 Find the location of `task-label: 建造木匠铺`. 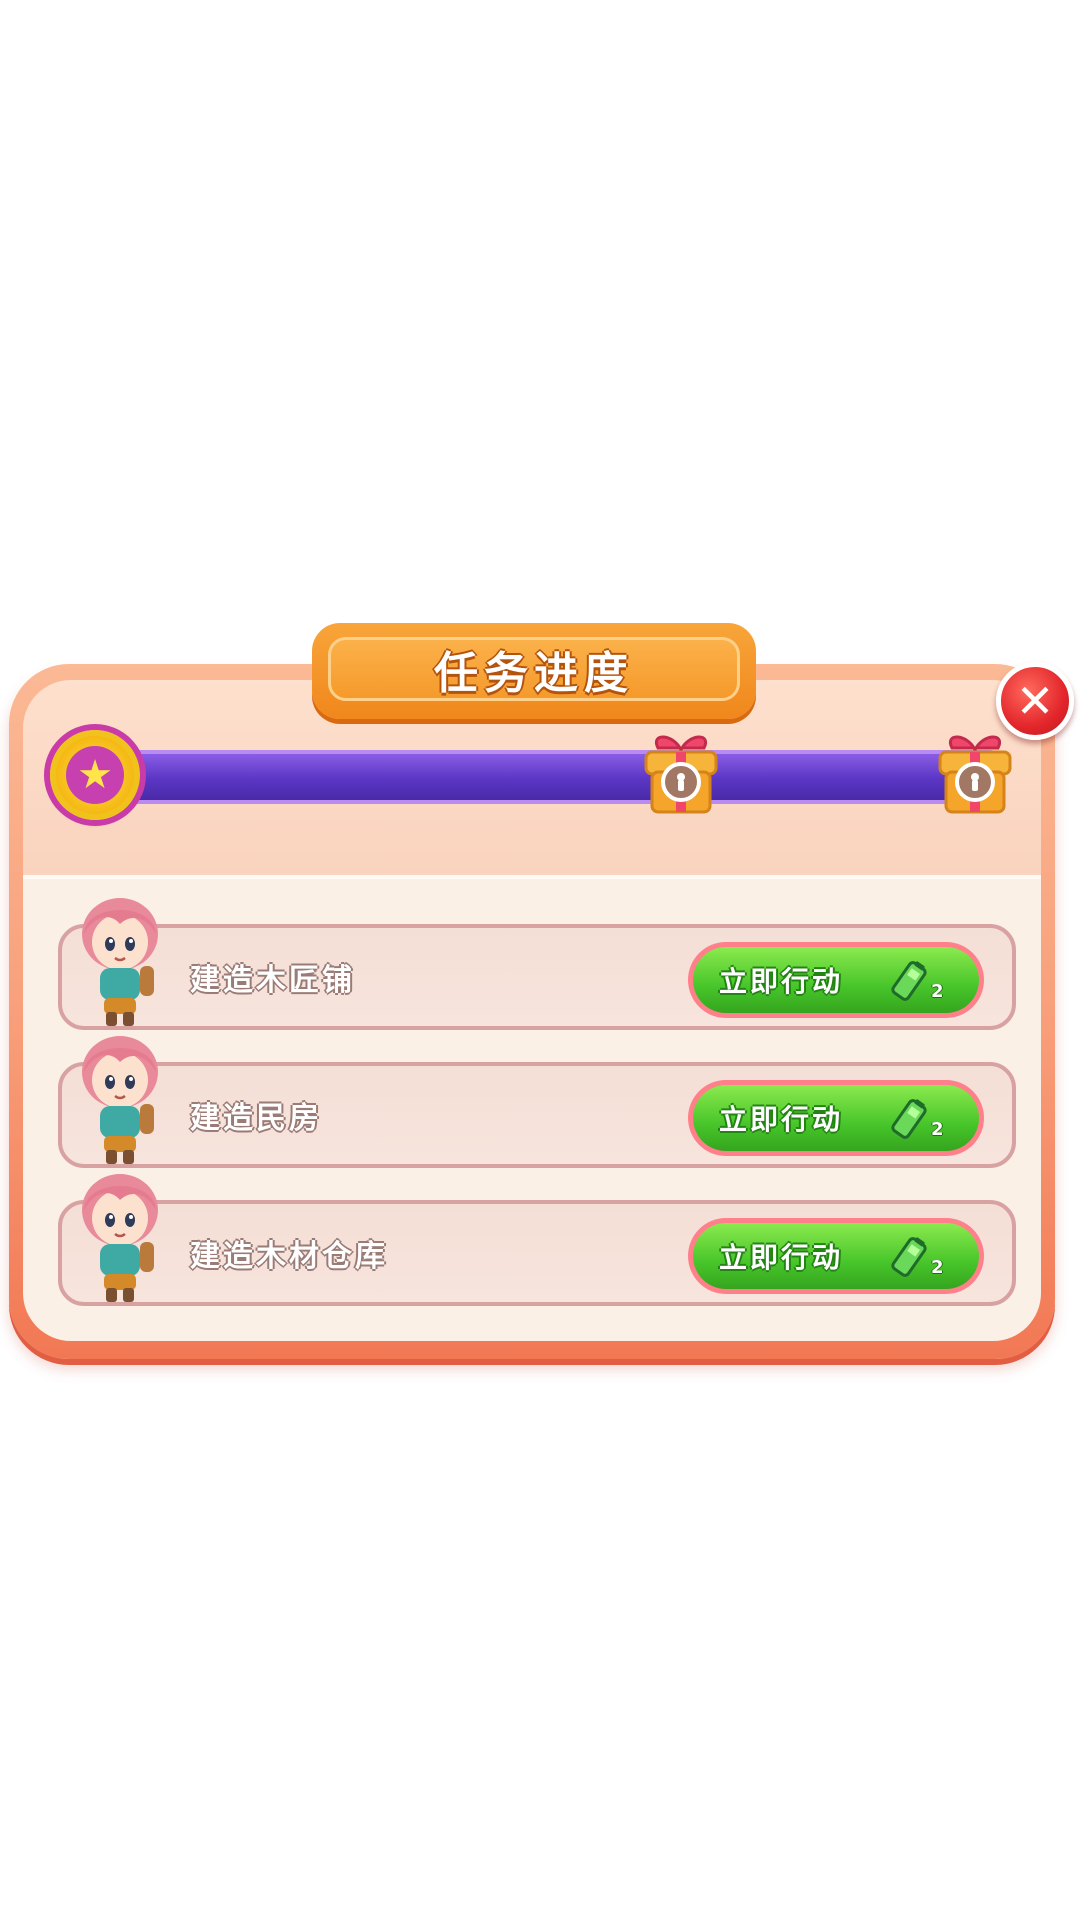

task-label: 建造木匠铺 is located at coordinates (272, 980).